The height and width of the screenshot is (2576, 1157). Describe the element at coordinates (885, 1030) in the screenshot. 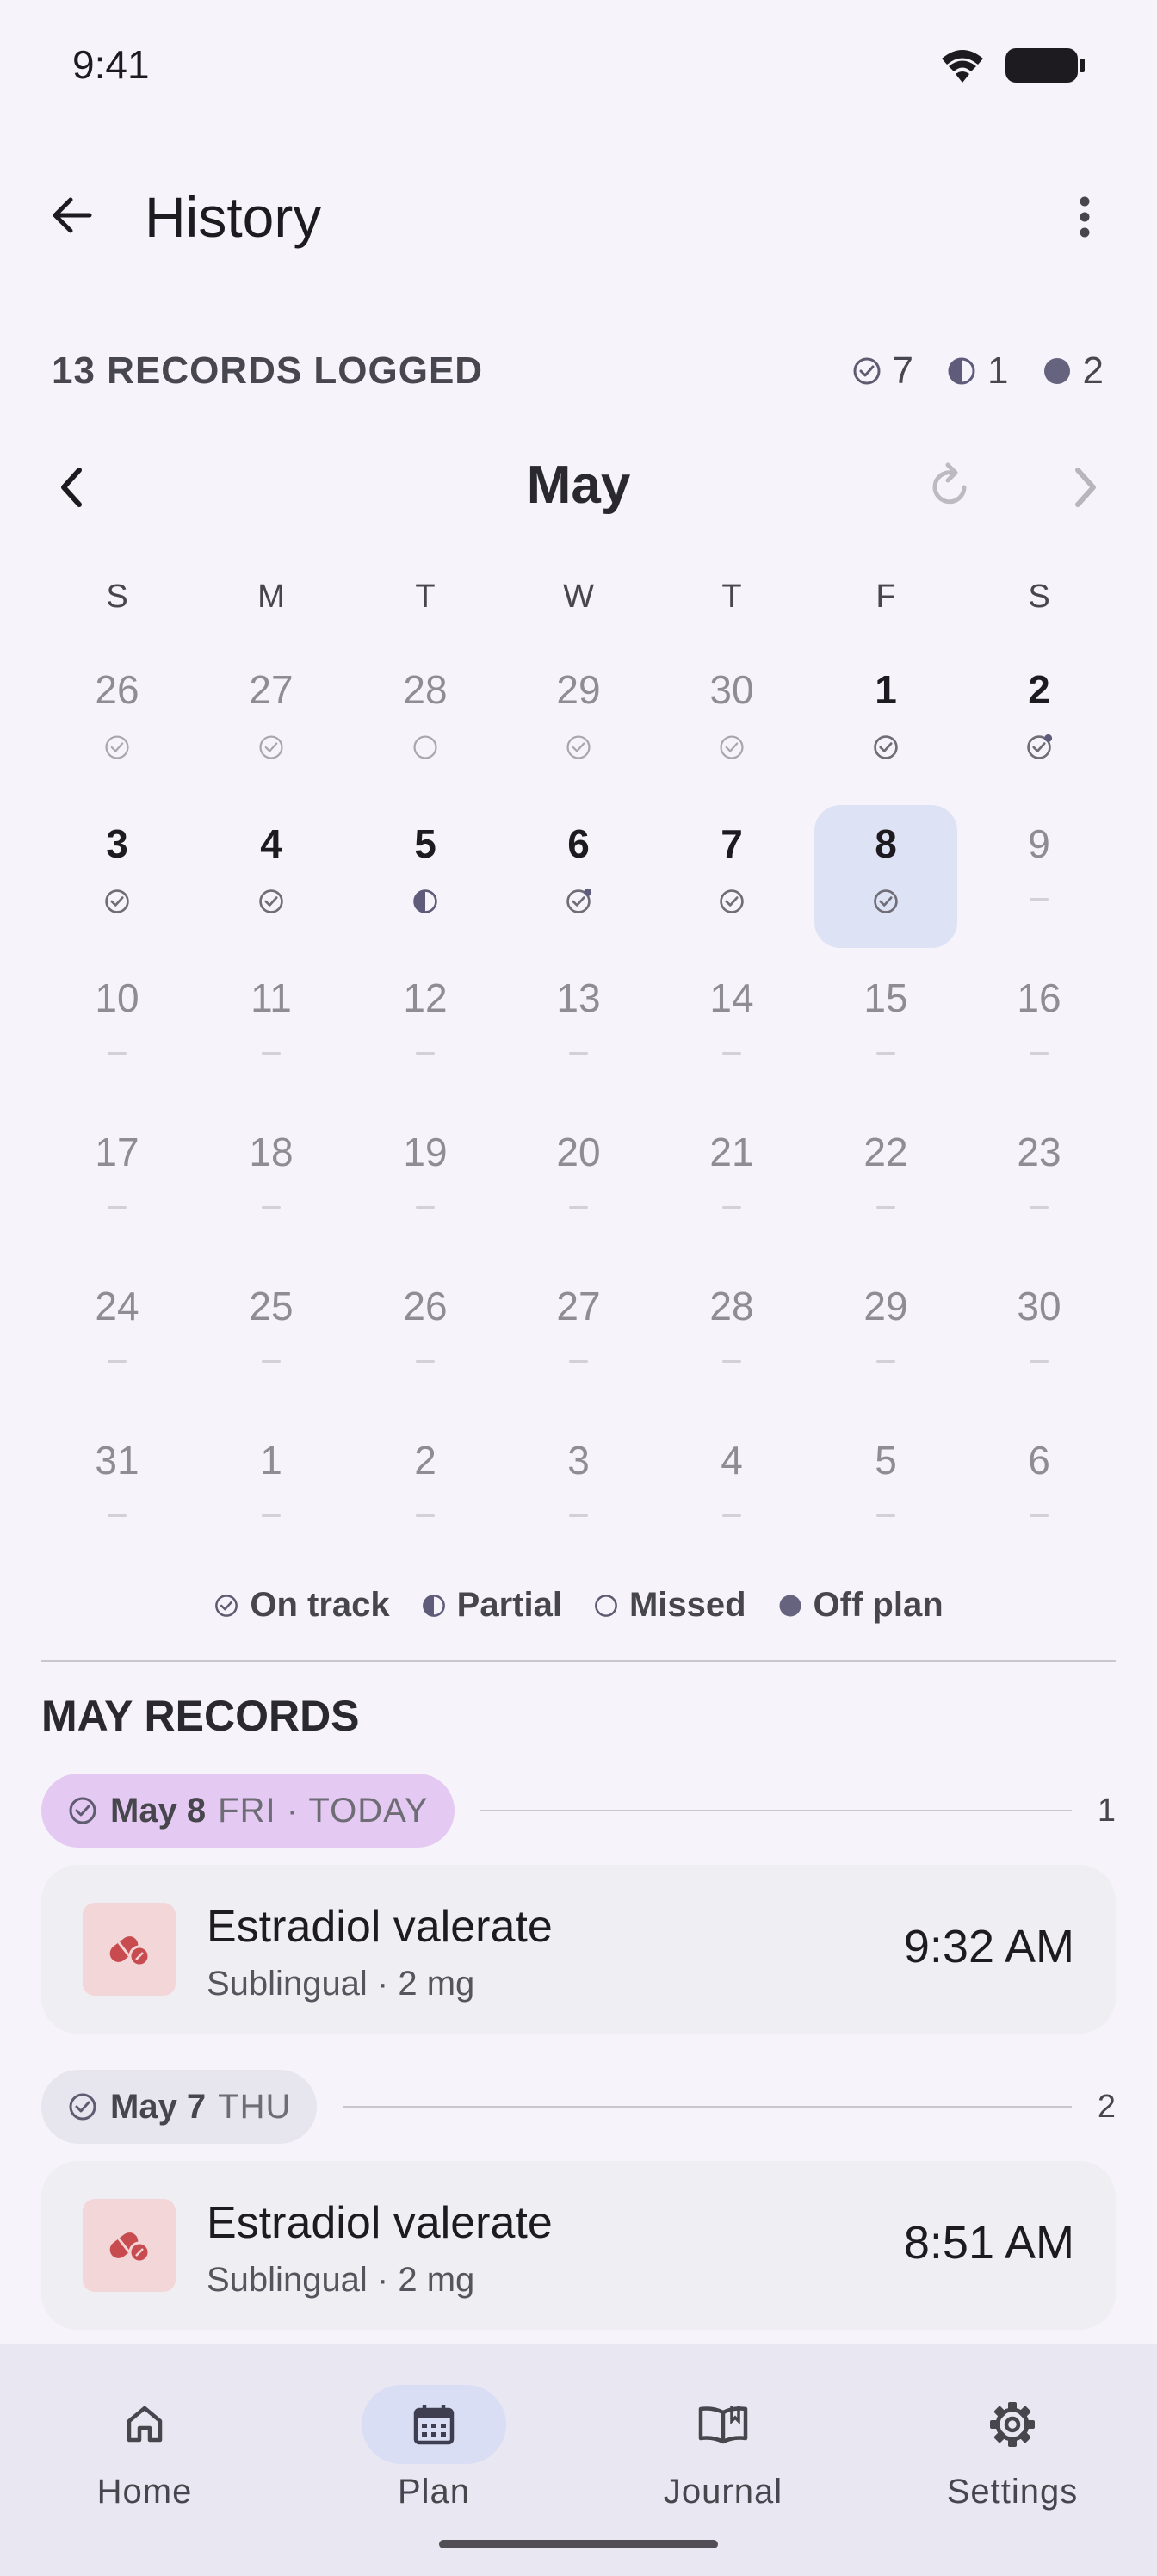

I see `calendar-day: 15` at that location.